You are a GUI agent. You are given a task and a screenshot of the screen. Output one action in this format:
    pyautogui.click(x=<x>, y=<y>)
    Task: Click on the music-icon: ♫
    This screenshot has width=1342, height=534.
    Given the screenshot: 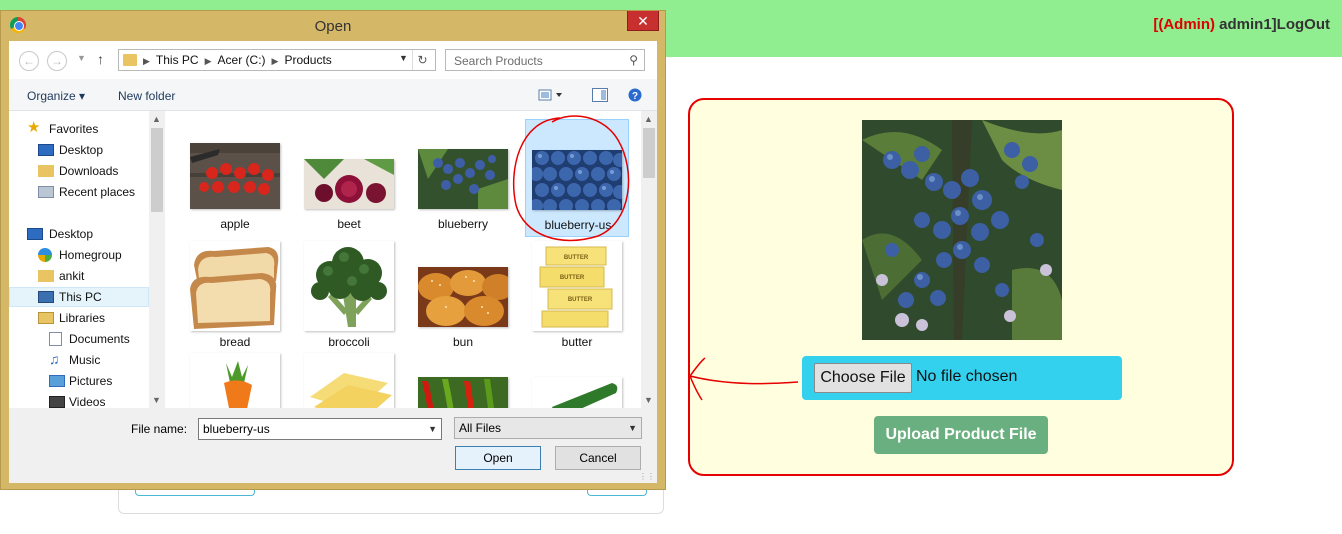 What is the action you would take?
    pyautogui.click(x=54, y=359)
    